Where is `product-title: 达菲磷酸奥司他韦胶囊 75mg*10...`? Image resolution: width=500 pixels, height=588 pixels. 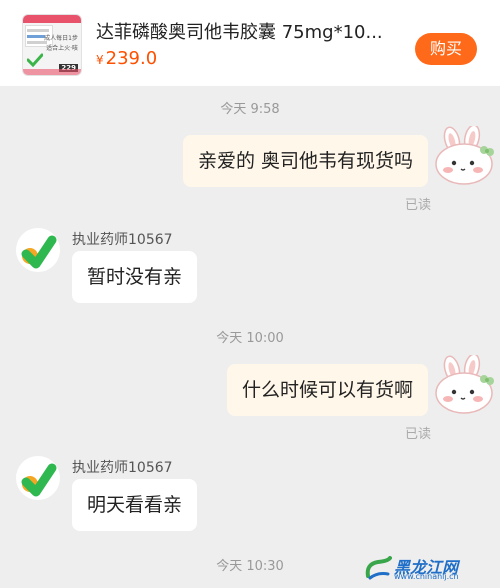
product-title: 达菲磷酸奥司他韦胶囊 75mg*10... is located at coordinates (246, 31).